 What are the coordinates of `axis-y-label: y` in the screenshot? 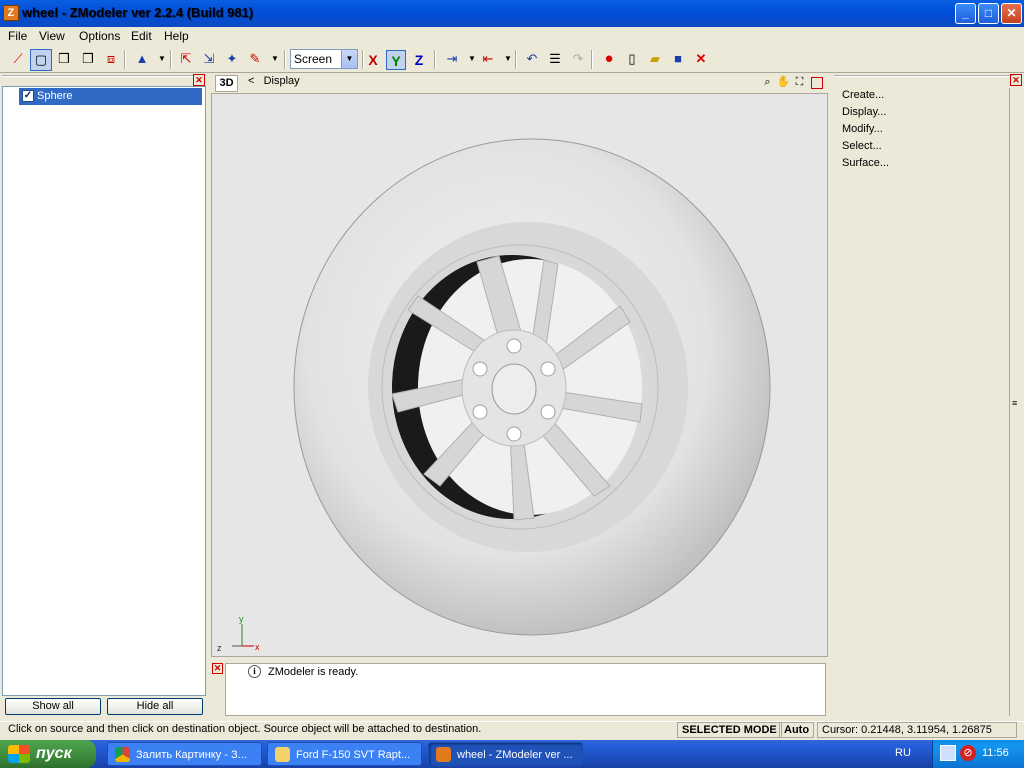 It's located at (241, 619).